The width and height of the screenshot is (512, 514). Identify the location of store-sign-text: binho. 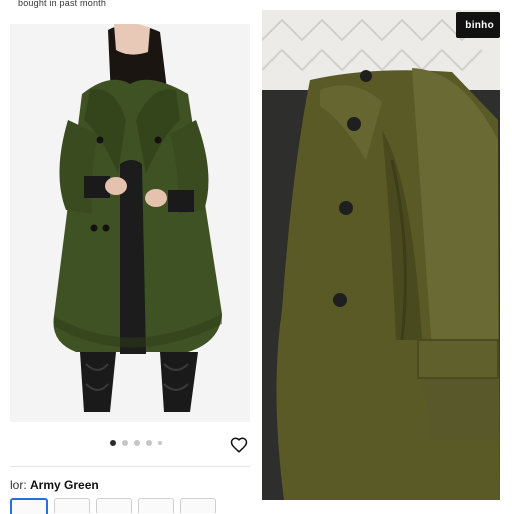
(479, 25).